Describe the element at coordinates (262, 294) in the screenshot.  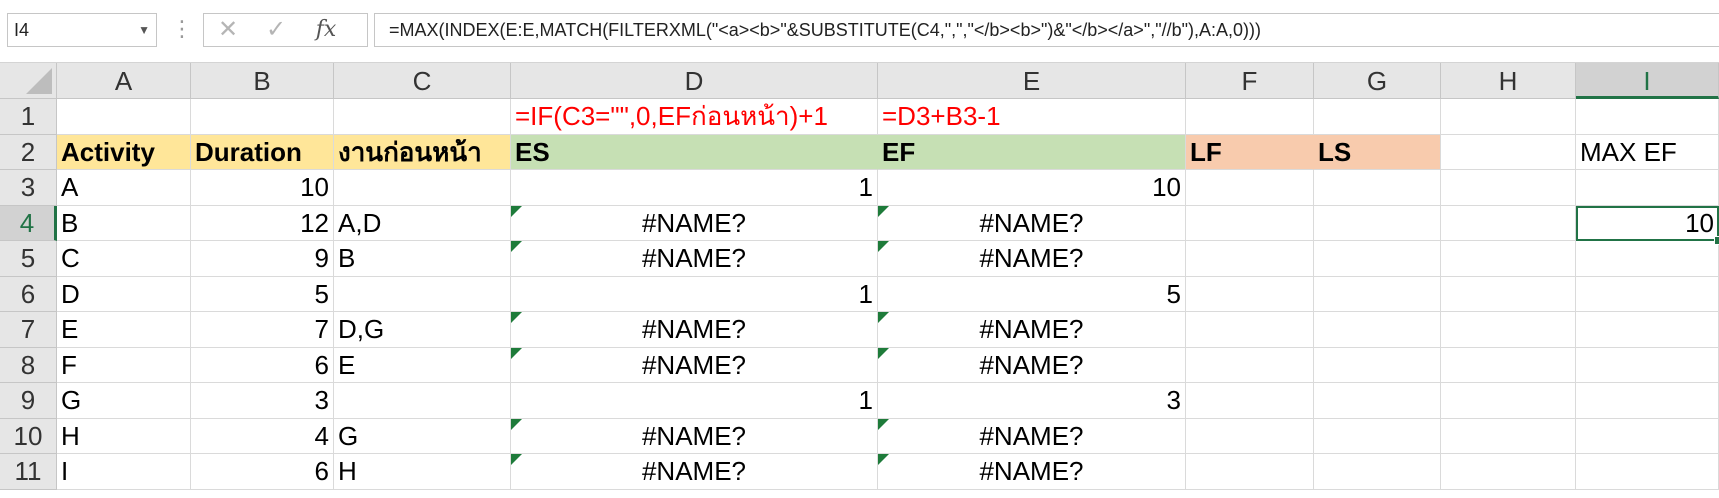
I see `duration-cell: 5` at that location.